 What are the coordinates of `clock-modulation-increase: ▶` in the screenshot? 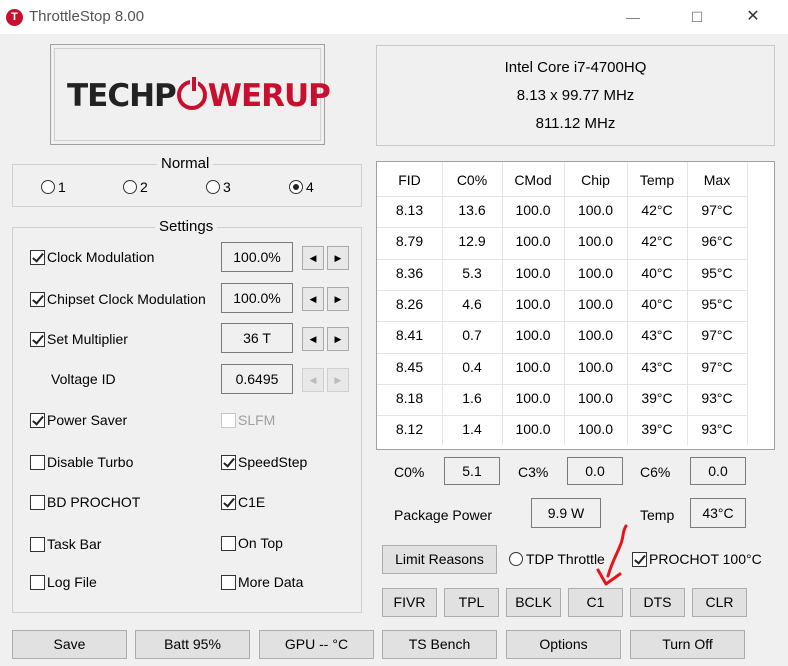 It's located at (338, 258).